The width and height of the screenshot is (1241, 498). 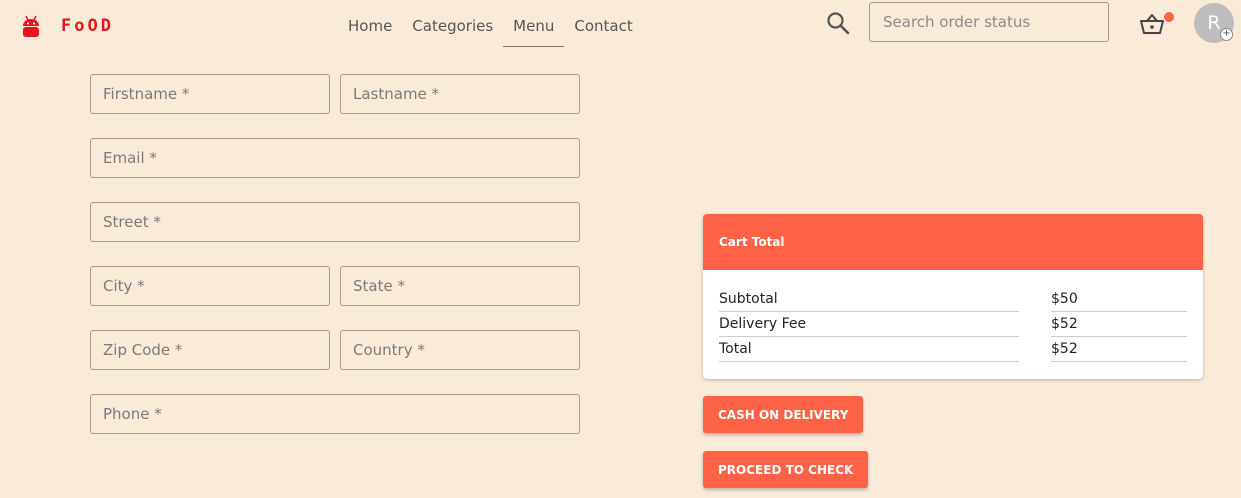 I want to click on nav-contact: Contact, so click(x=603, y=32).